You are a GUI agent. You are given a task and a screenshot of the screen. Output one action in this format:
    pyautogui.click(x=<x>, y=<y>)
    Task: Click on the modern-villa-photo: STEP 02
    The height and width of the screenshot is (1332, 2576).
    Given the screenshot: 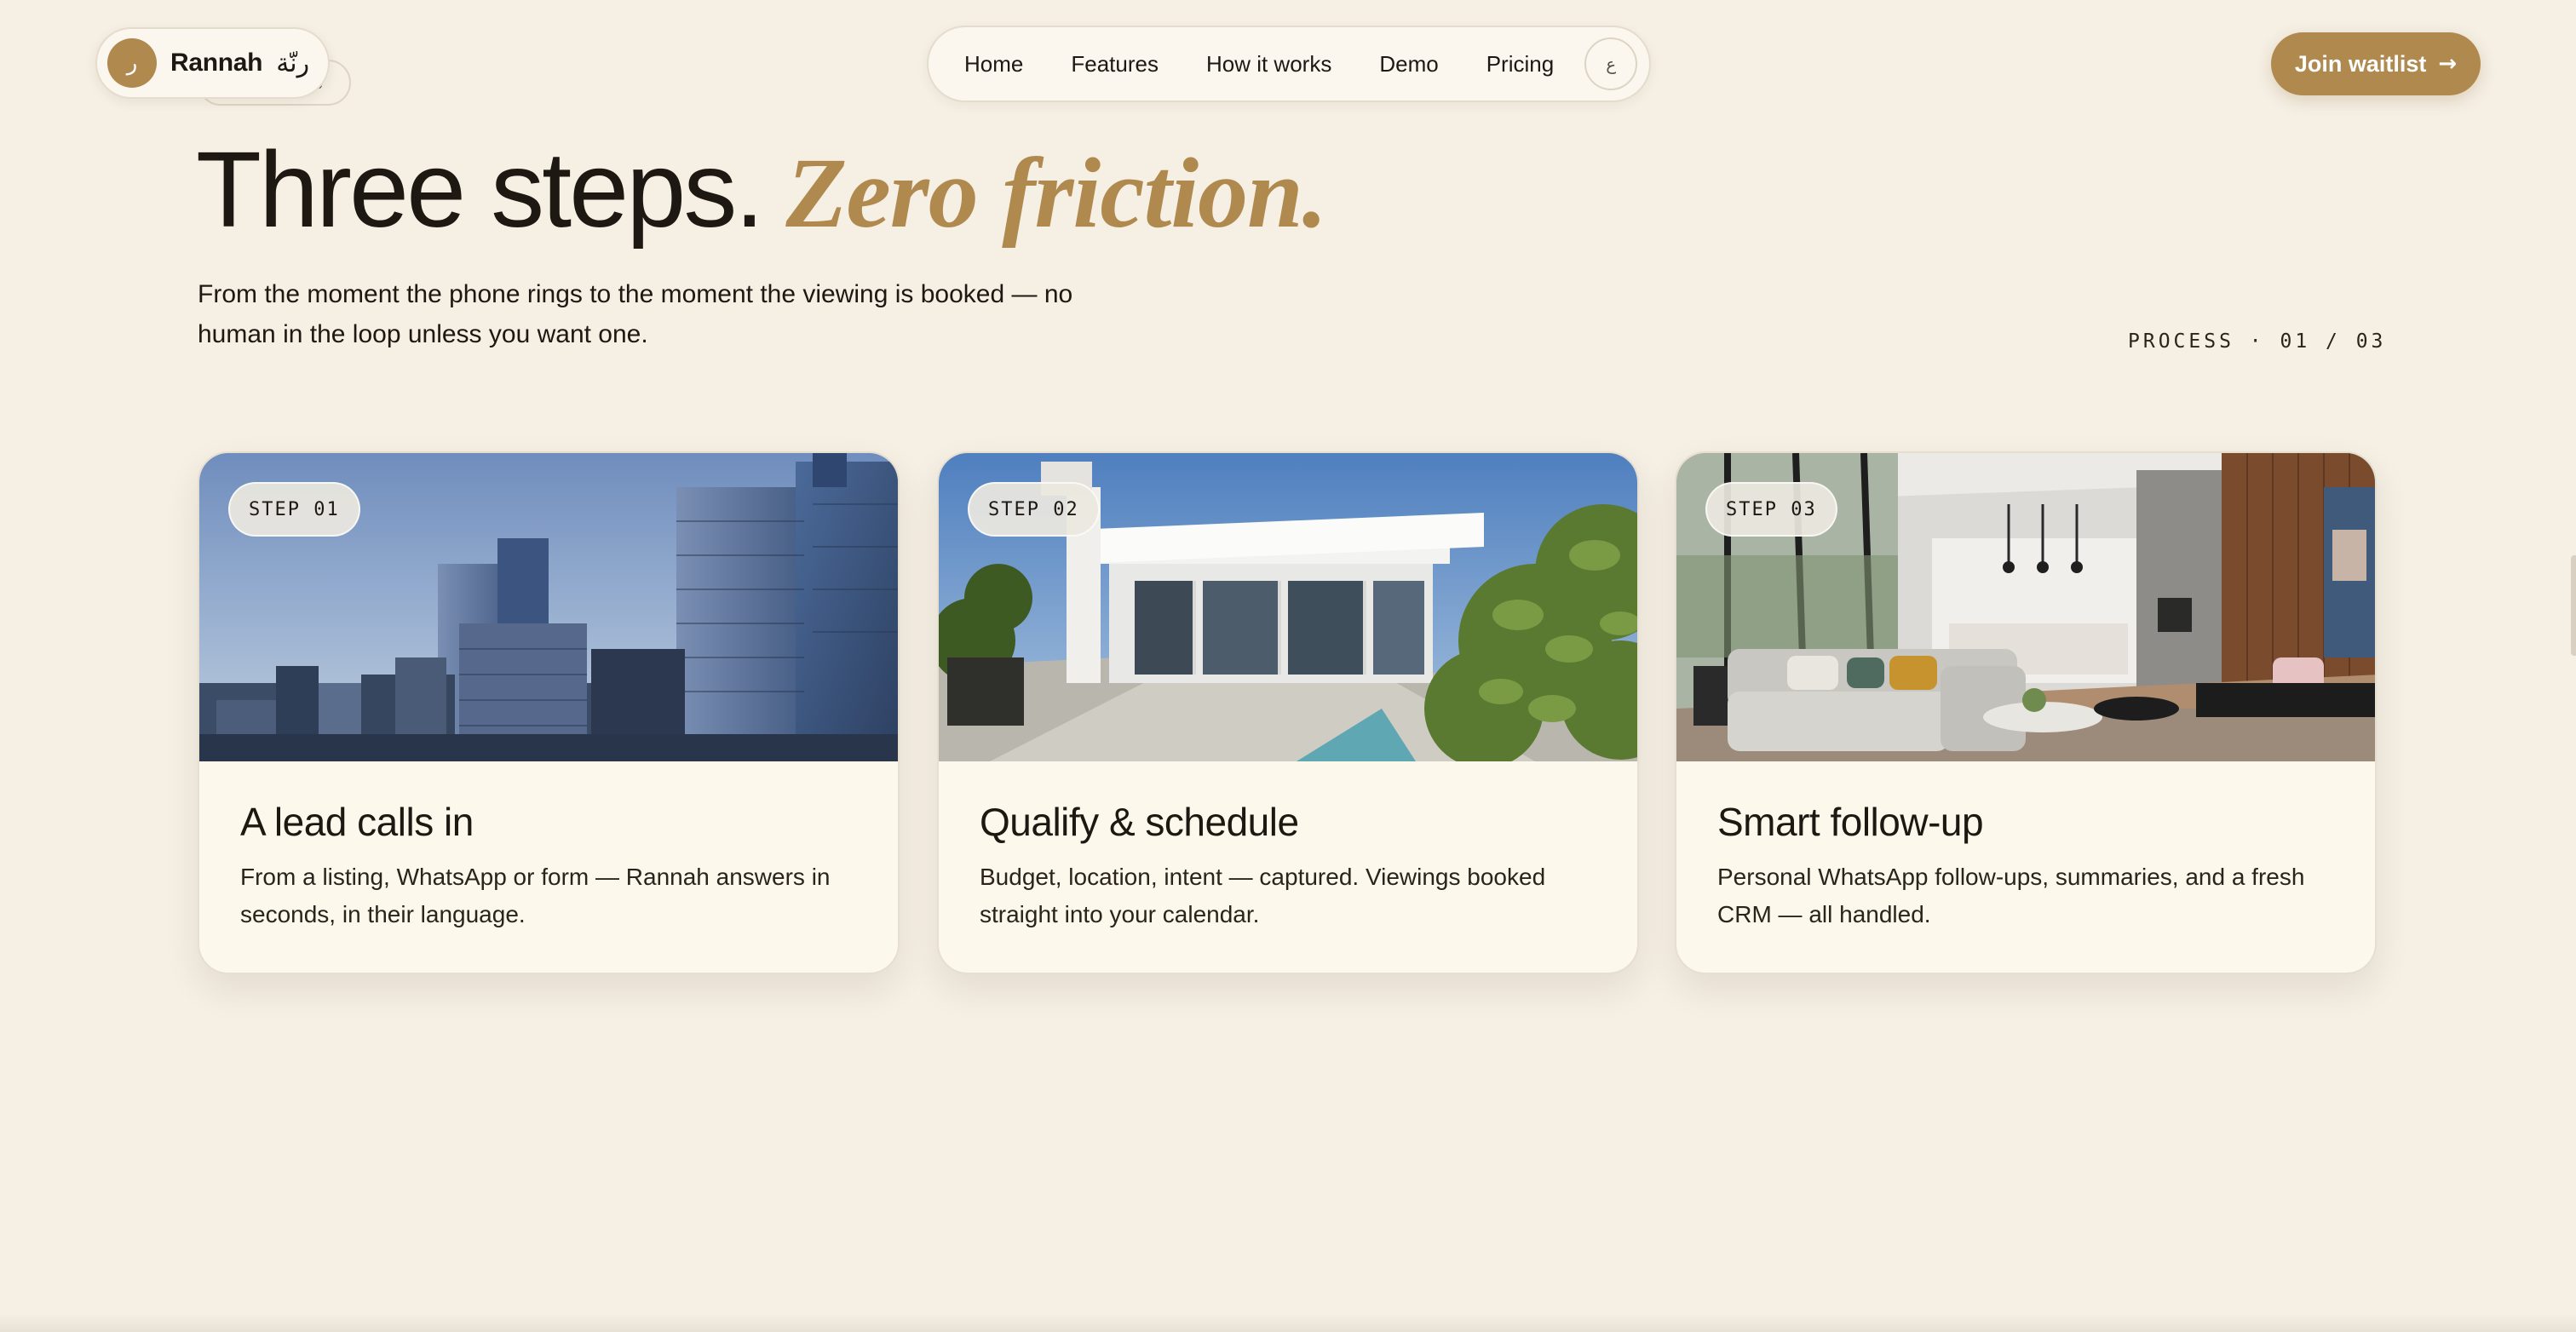 What is the action you would take?
    pyautogui.click(x=1288, y=607)
    